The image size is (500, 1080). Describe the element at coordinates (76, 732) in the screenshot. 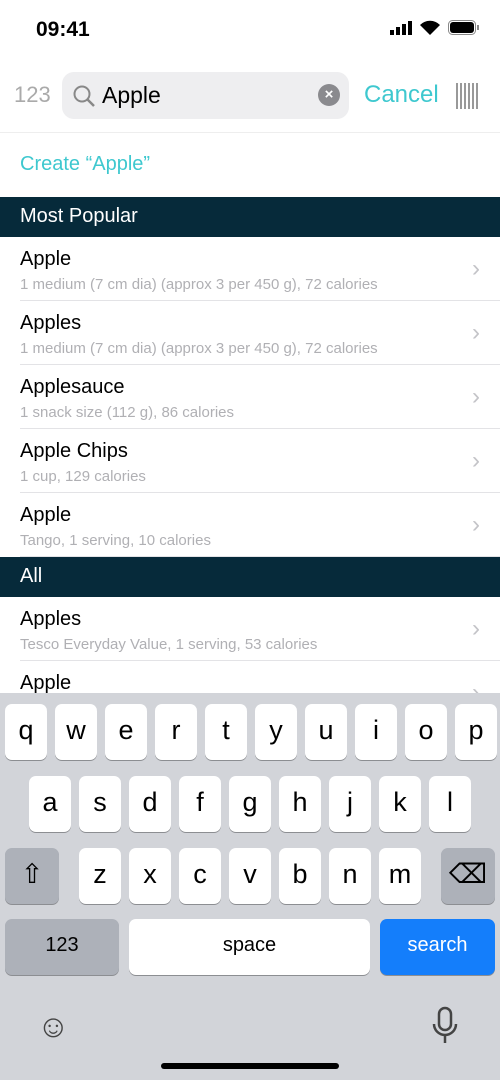

I see `key-w: w` at that location.